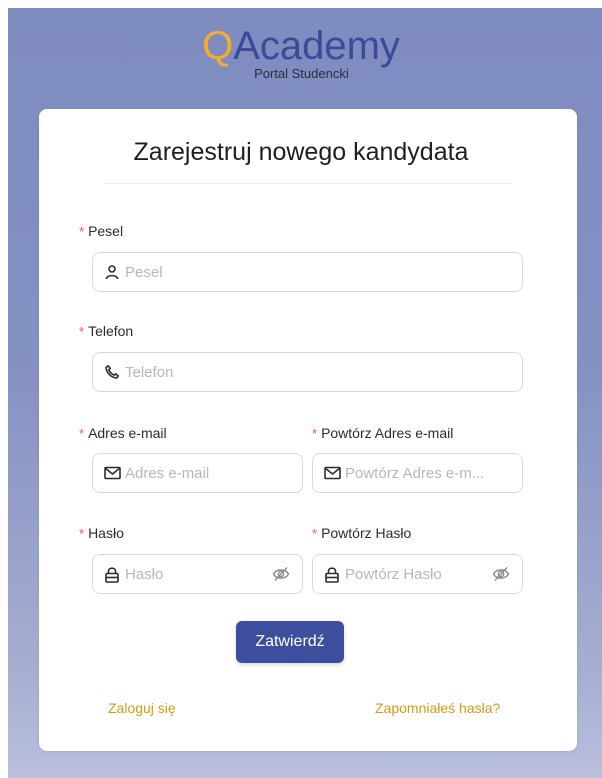  Describe the element at coordinates (112, 272) in the screenshot. I see `user-icon` at that location.